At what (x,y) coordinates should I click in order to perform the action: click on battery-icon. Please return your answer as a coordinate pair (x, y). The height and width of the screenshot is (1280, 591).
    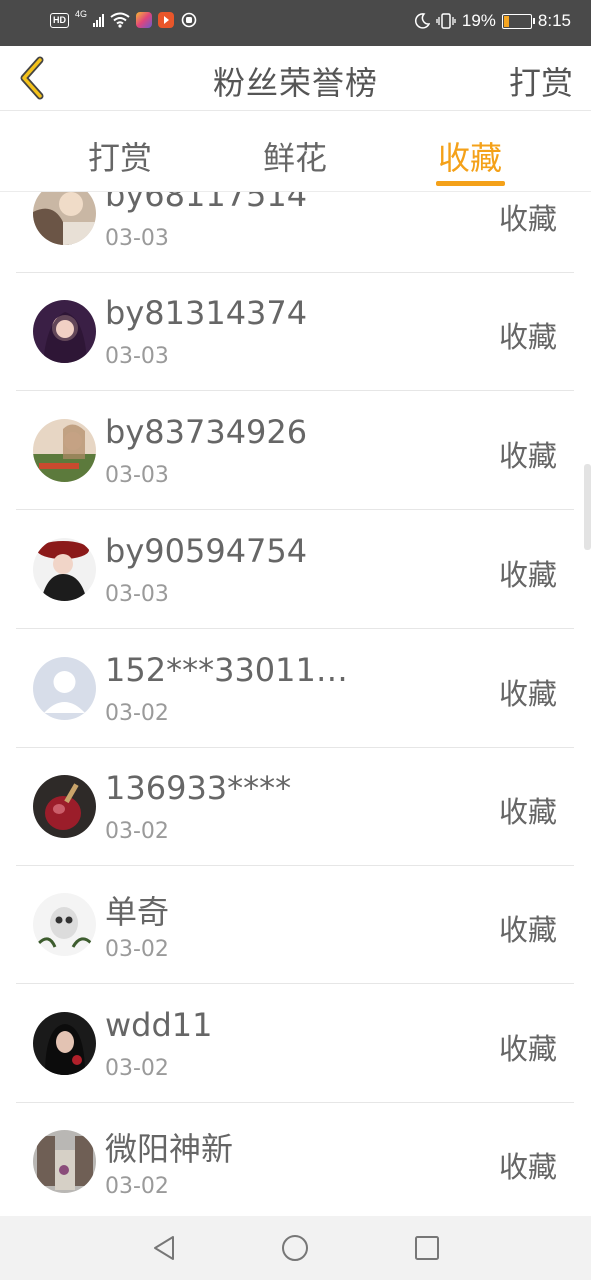
    Looking at the image, I should click on (518, 21).